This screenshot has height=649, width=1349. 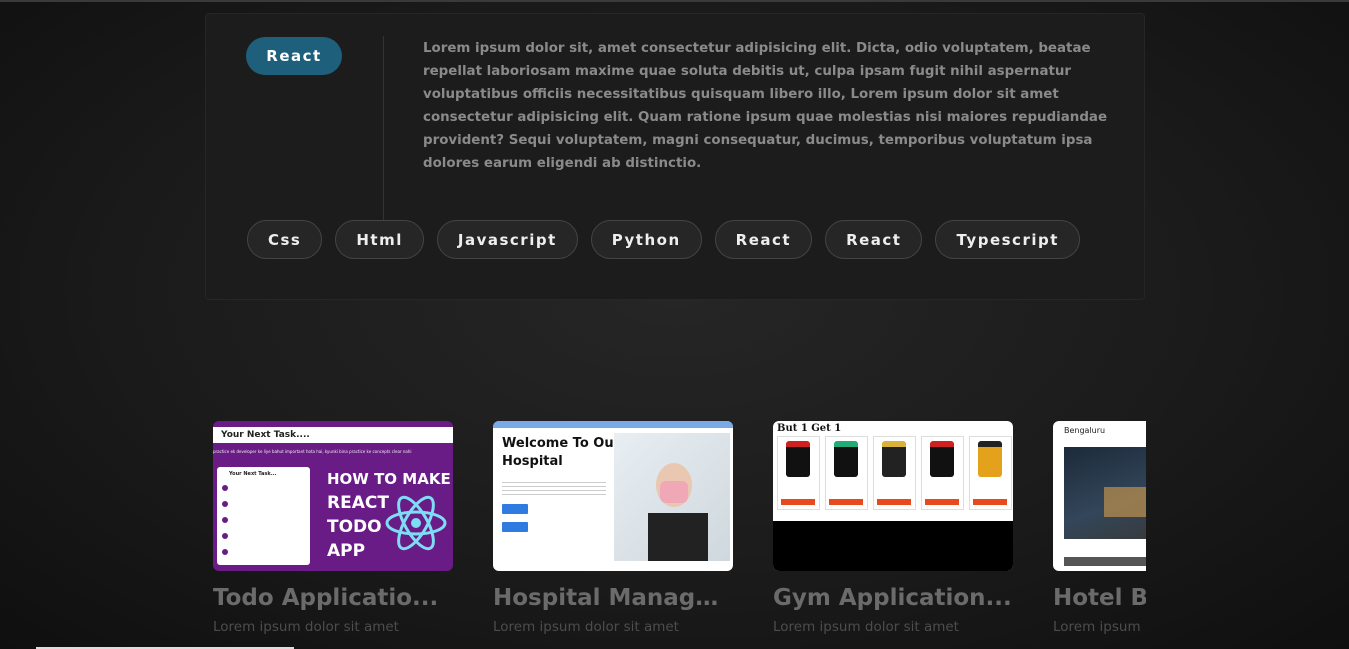 I want to click on project-card-hotel: Bengaluru Hotel Bo Lorem ipsum, so click(x=1099, y=528).